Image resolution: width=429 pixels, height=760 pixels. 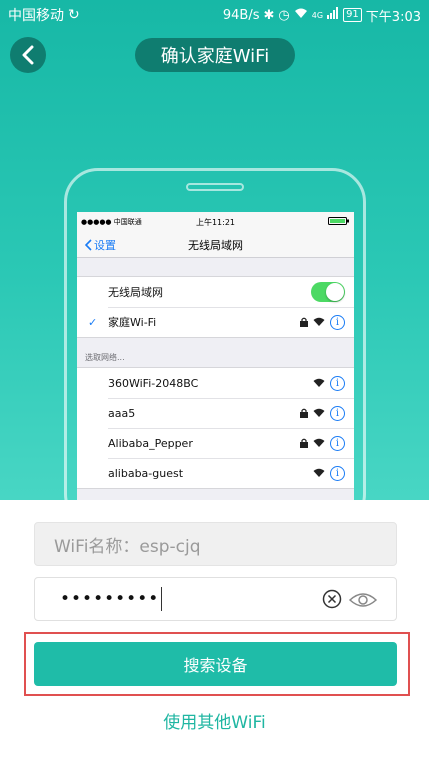 I want to click on list-item: aaa5 i, so click(x=215, y=413).